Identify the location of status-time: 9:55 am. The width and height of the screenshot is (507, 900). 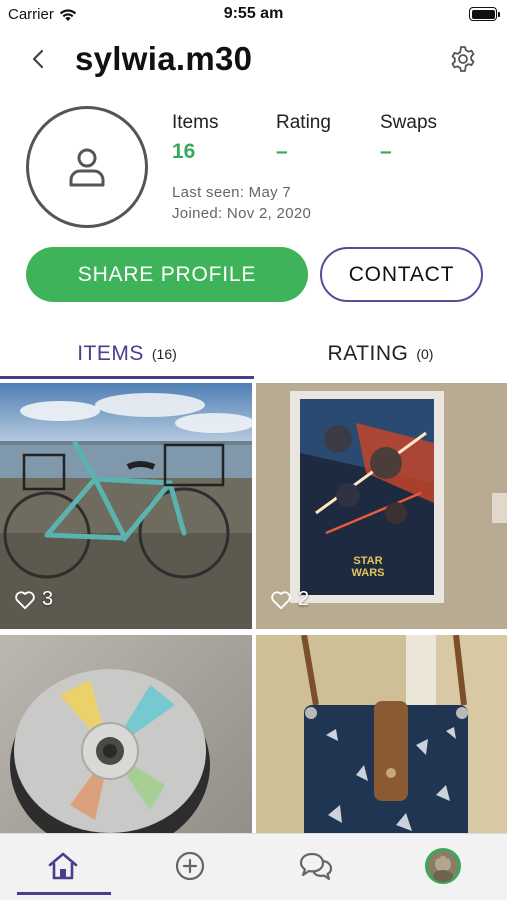
(253, 13).